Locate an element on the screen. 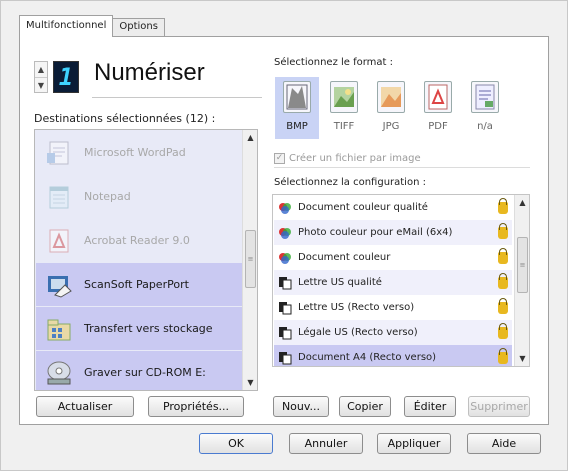 Image resolution: width=568 pixels, height=471 pixels. spinner-up-icon: ▲ is located at coordinates (41, 69).